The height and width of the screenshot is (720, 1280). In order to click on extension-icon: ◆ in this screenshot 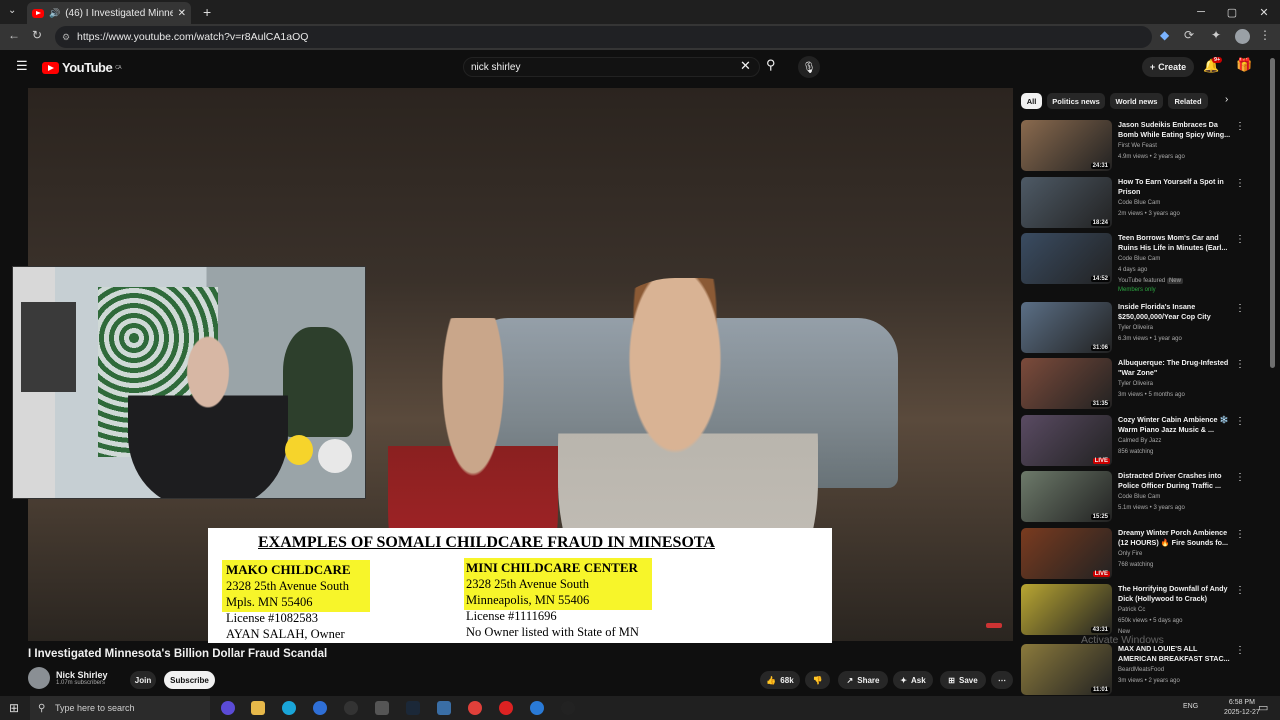, I will do `click(1164, 35)`.